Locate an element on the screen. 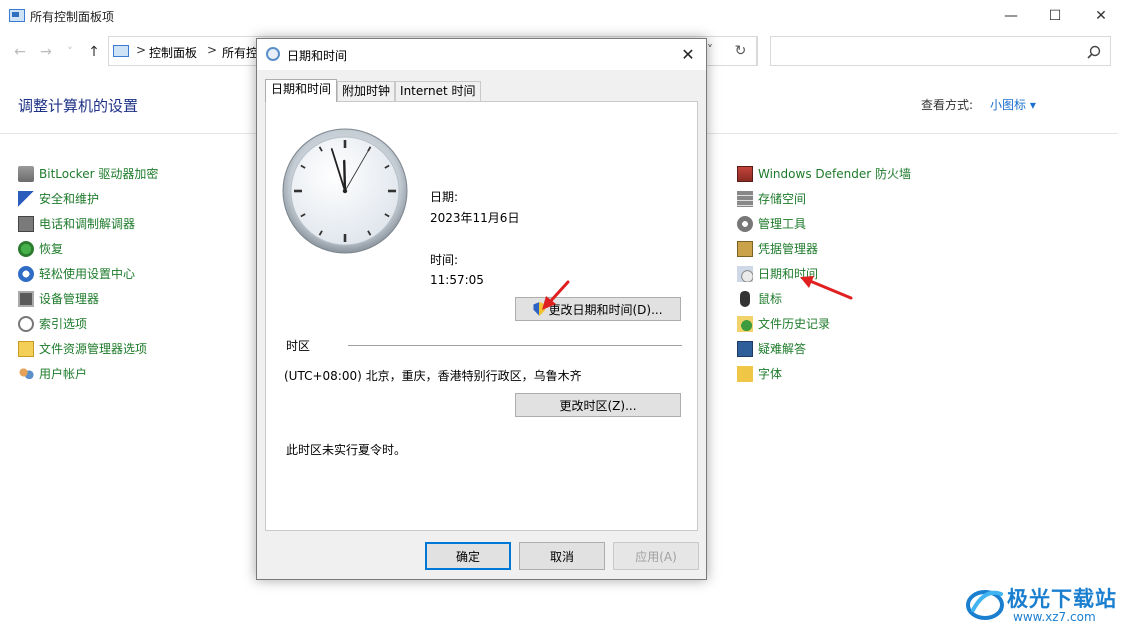  date-value: 2023年11月6日 is located at coordinates (475, 218).